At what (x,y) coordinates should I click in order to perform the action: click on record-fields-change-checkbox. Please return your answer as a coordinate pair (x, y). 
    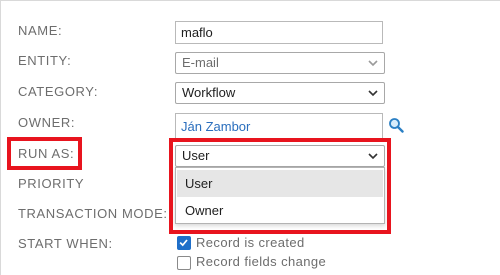
    Looking at the image, I should click on (184, 263).